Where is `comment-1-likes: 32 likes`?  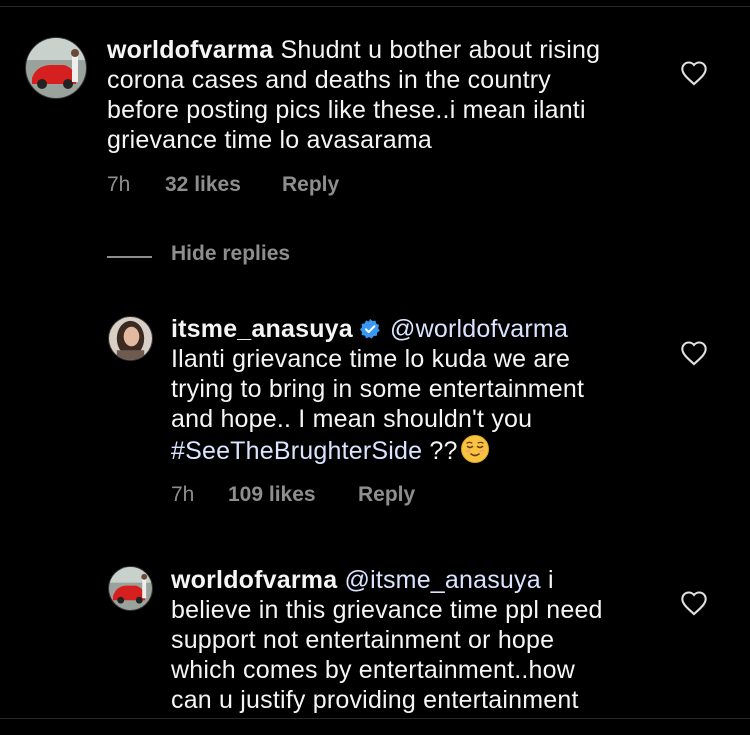
comment-1-likes: 32 likes is located at coordinates (203, 185).